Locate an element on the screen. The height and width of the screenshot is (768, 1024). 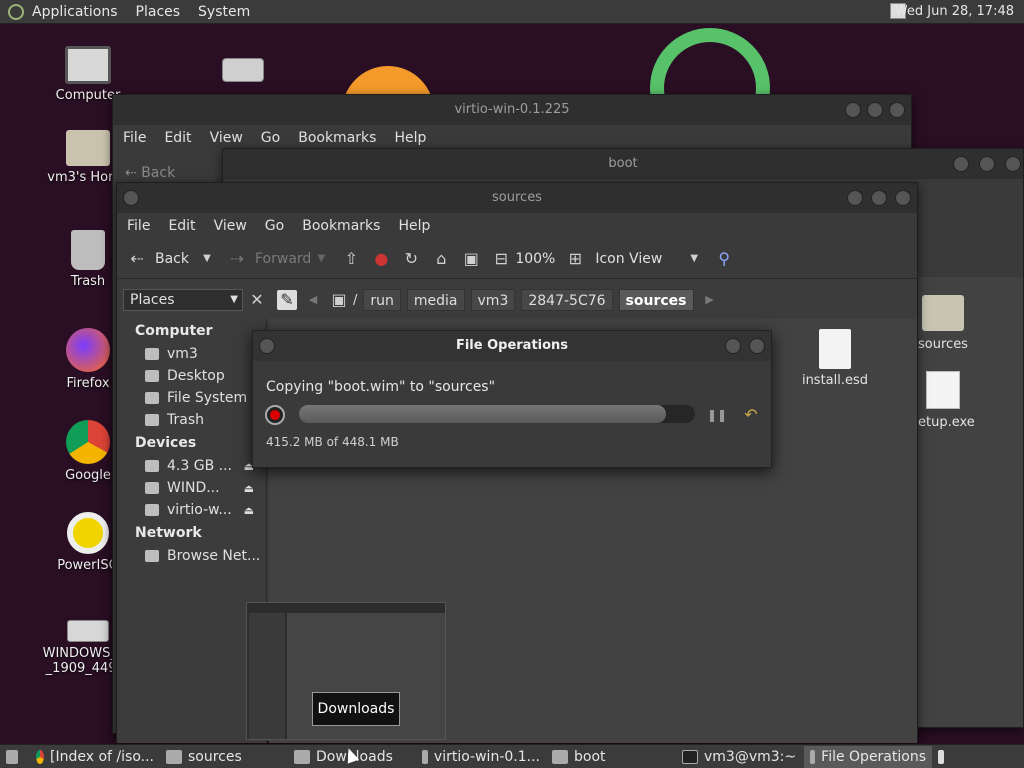
forward-button: ⇢ Forward ▼ is located at coordinates (279, 259).